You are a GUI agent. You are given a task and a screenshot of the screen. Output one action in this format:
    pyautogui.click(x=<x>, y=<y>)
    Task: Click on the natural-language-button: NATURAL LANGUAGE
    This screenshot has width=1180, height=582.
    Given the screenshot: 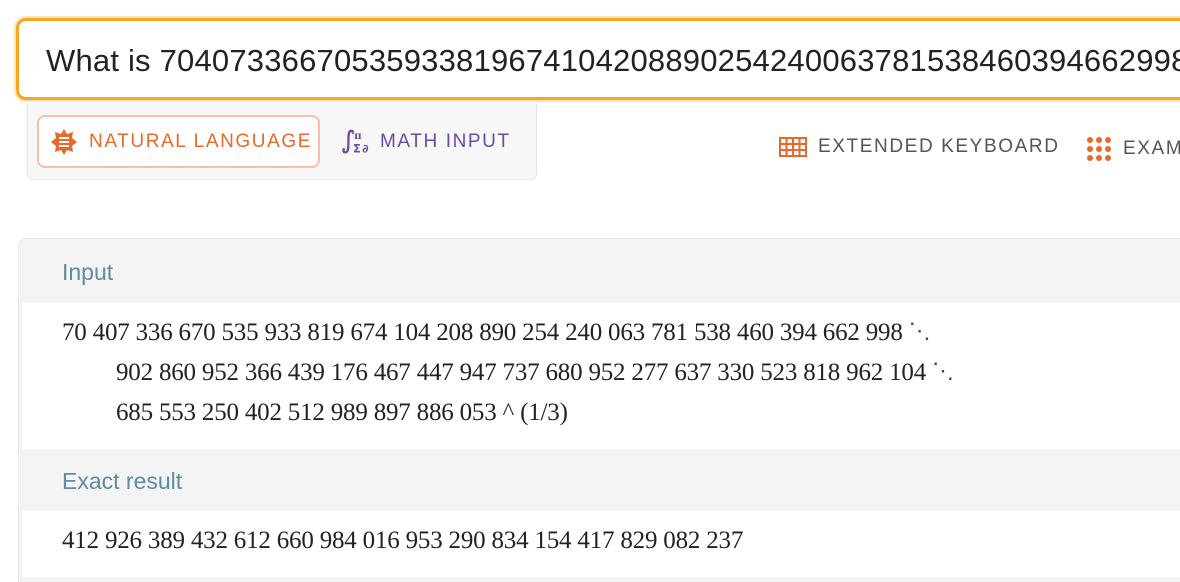 What is the action you would take?
    pyautogui.click(x=178, y=141)
    